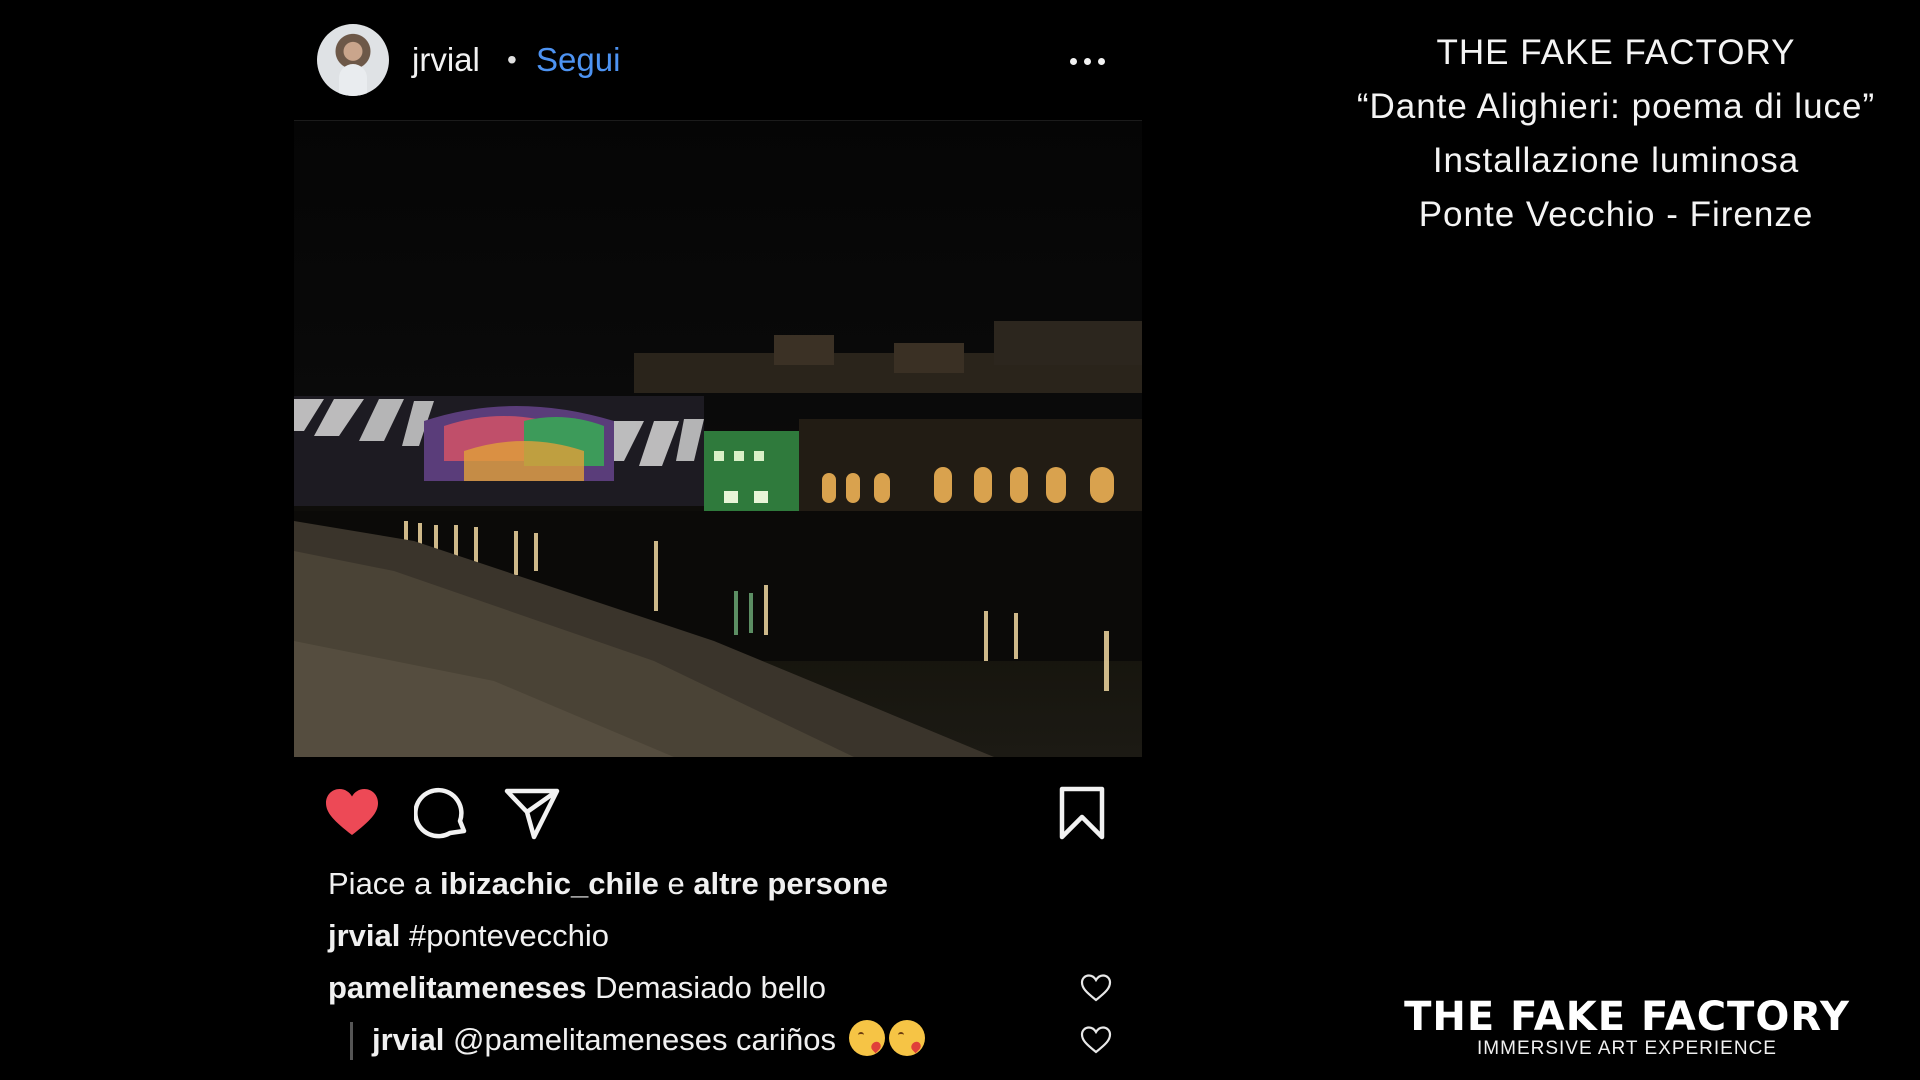  What do you see at coordinates (364, 935) in the screenshot?
I see `caption-username: jrvial` at bounding box center [364, 935].